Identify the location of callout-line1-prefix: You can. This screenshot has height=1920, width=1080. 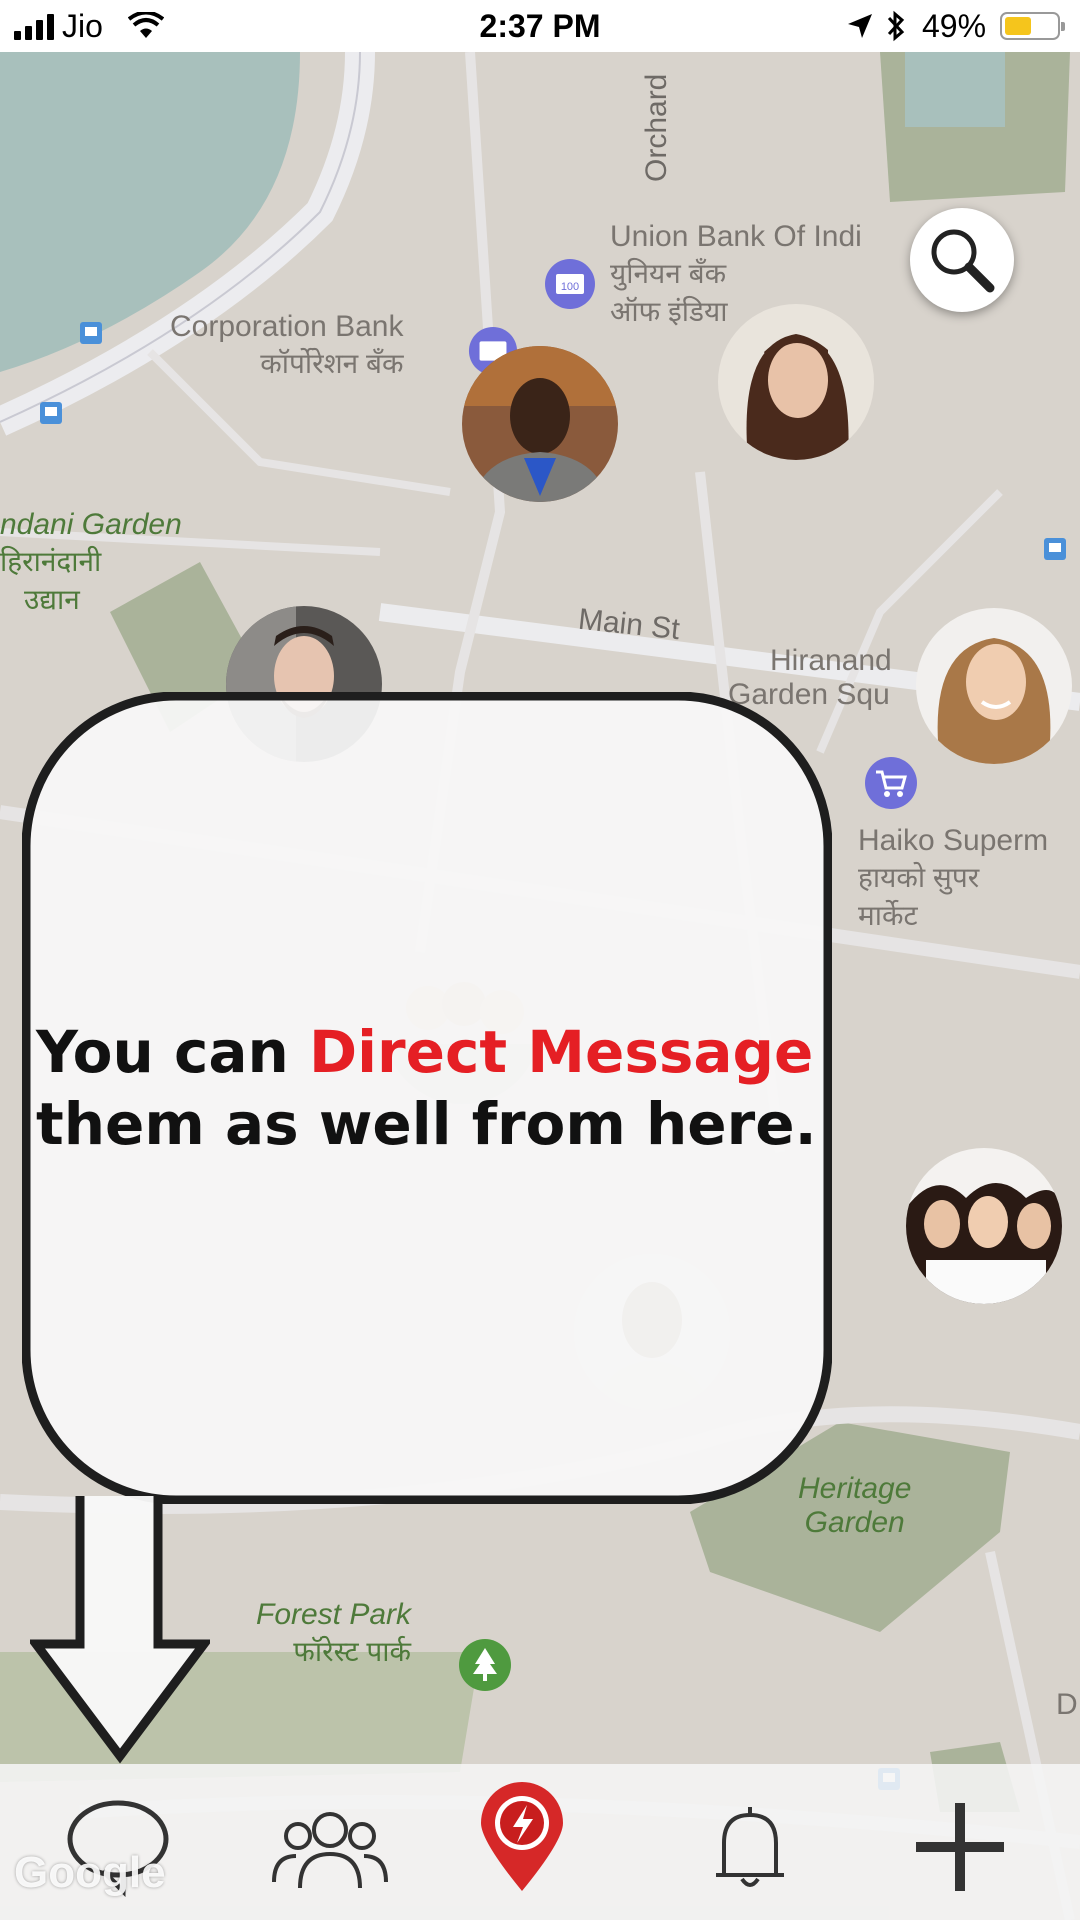
(173, 1052).